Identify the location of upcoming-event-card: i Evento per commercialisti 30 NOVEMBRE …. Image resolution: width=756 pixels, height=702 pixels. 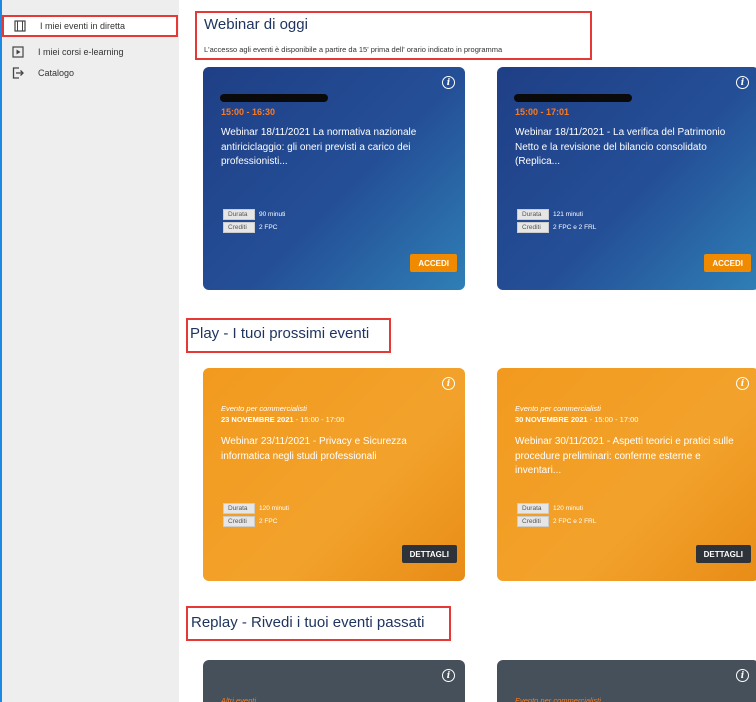
(626, 474).